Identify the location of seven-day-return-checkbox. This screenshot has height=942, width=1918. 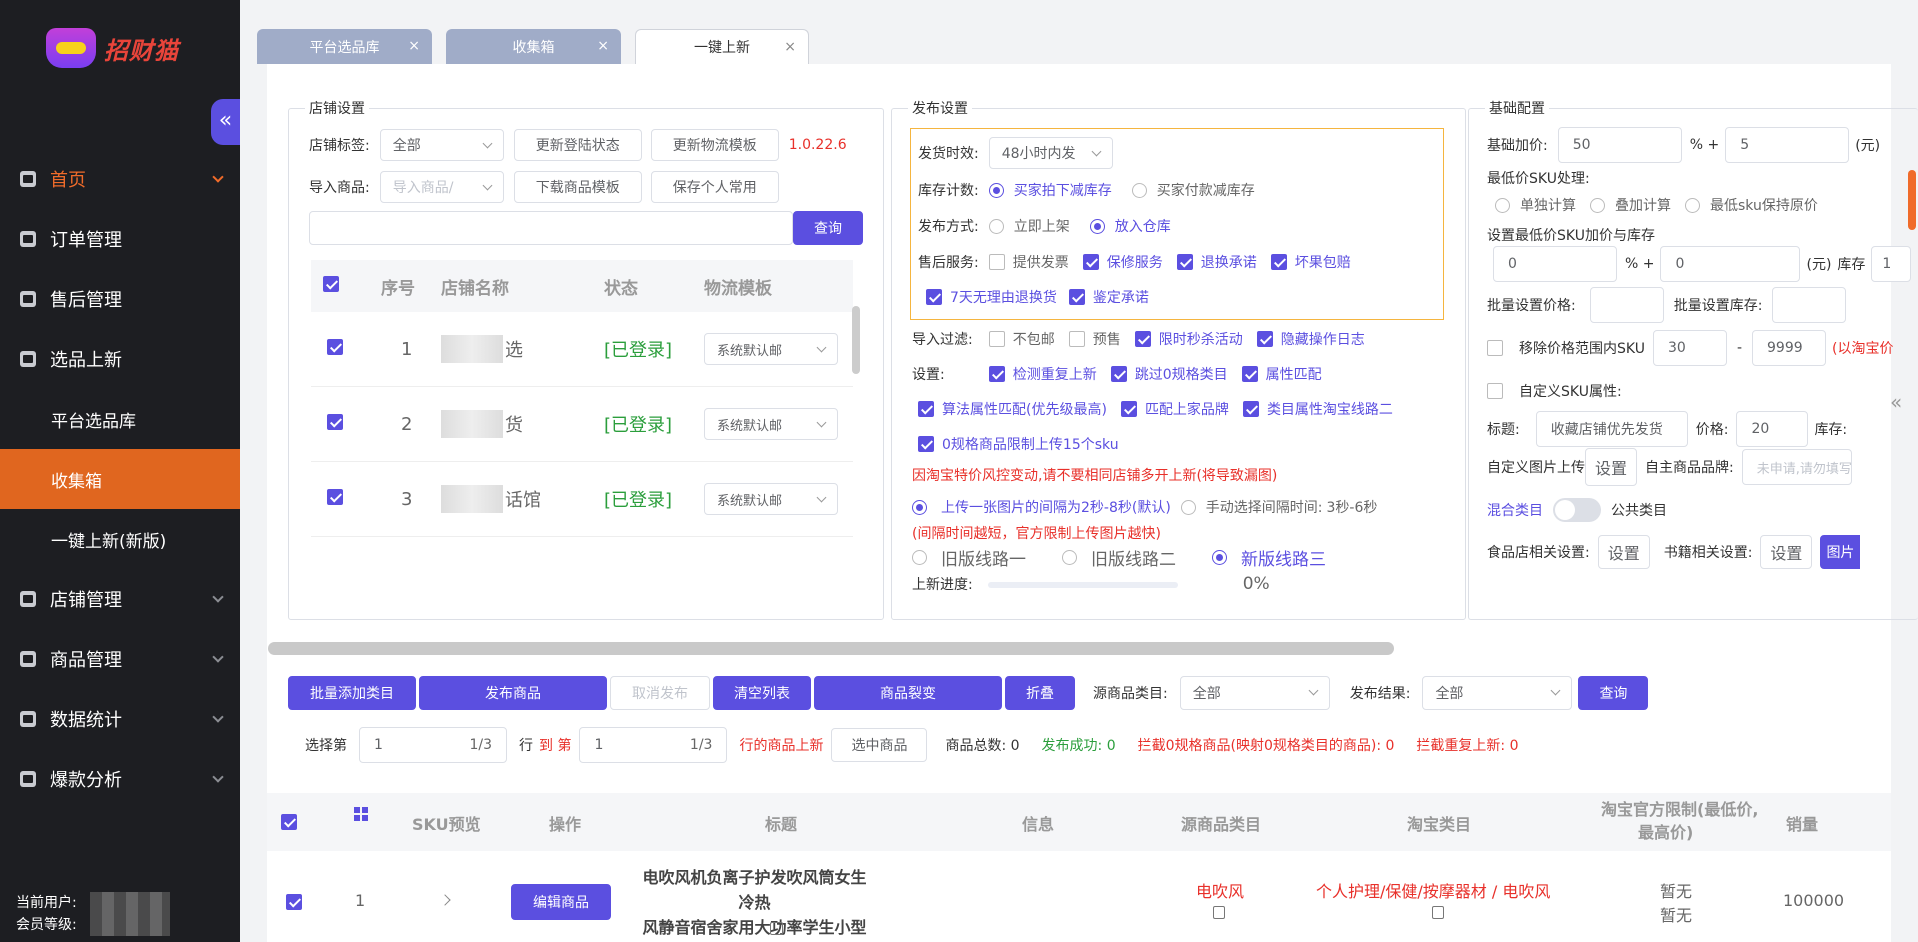
(934, 297).